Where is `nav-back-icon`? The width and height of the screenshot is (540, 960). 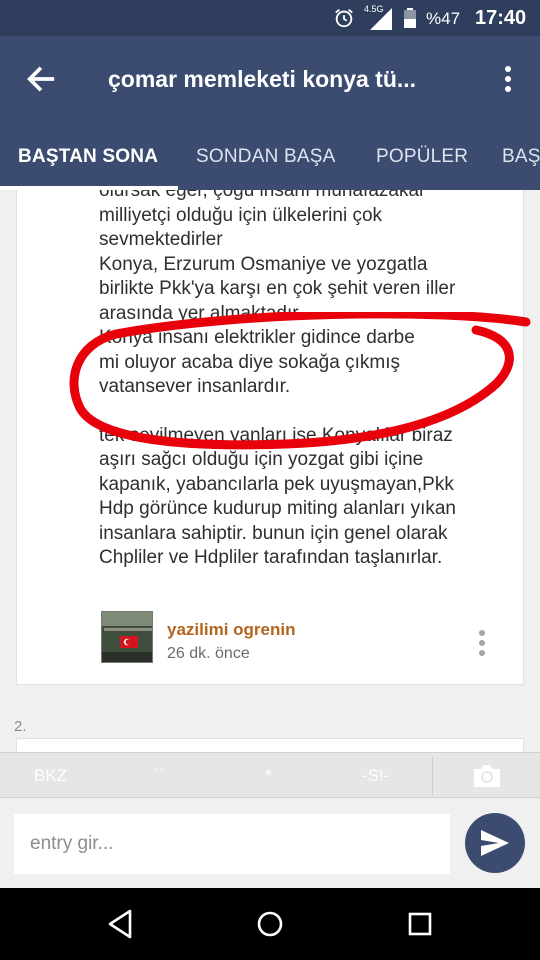 nav-back-icon is located at coordinates (120, 924).